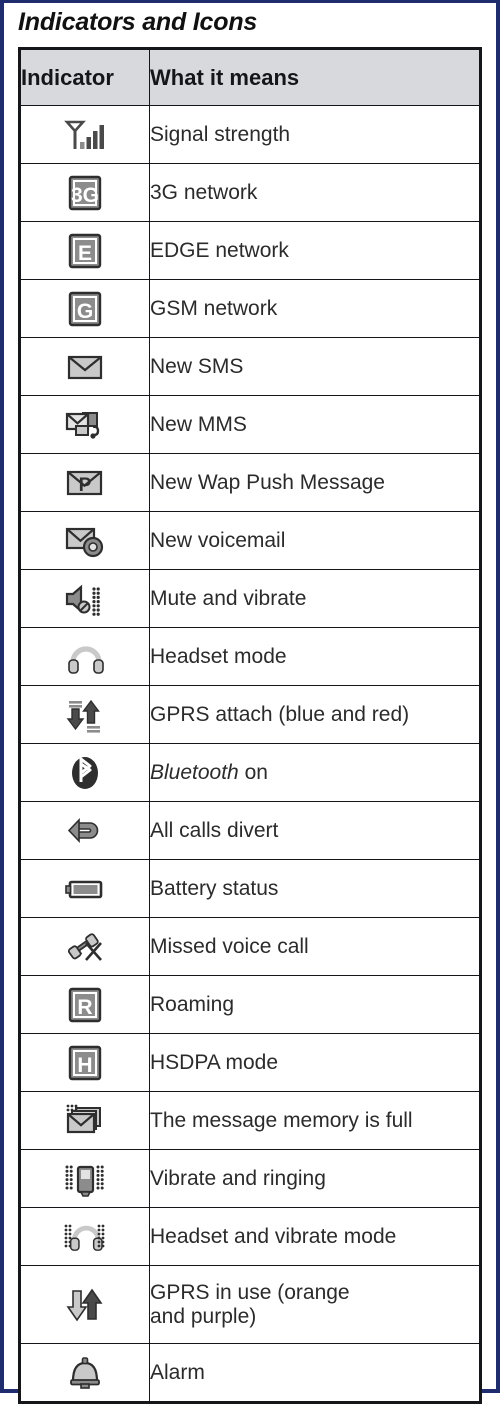 The width and height of the screenshot is (500, 1404). I want to click on headset-vibrate-icon, so click(85, 1237).